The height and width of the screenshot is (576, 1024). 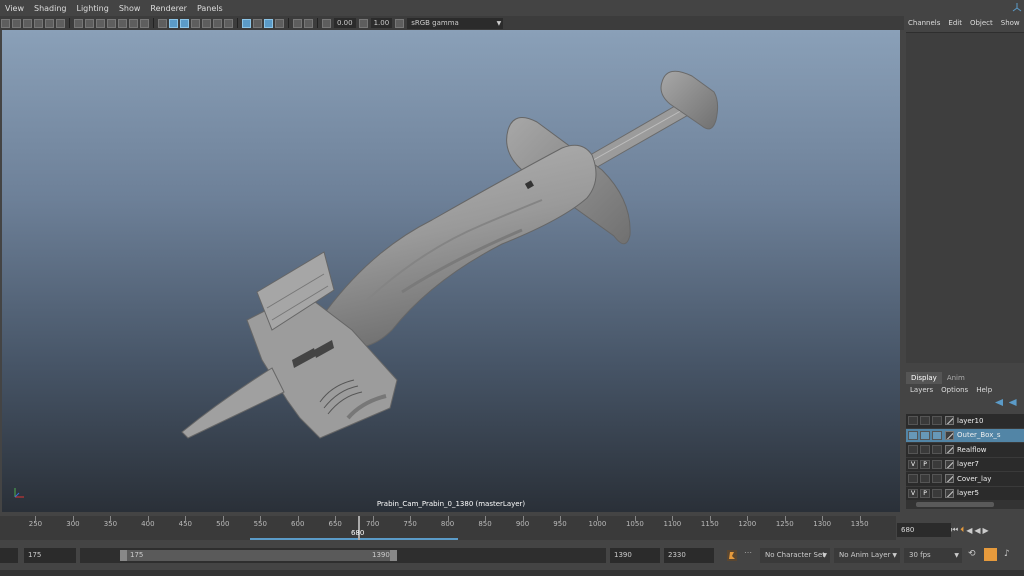 What do you see at coordinates (206, 23) in the screenshot?
I see `use-all-lights-icon` at bounding box center [206, 23].